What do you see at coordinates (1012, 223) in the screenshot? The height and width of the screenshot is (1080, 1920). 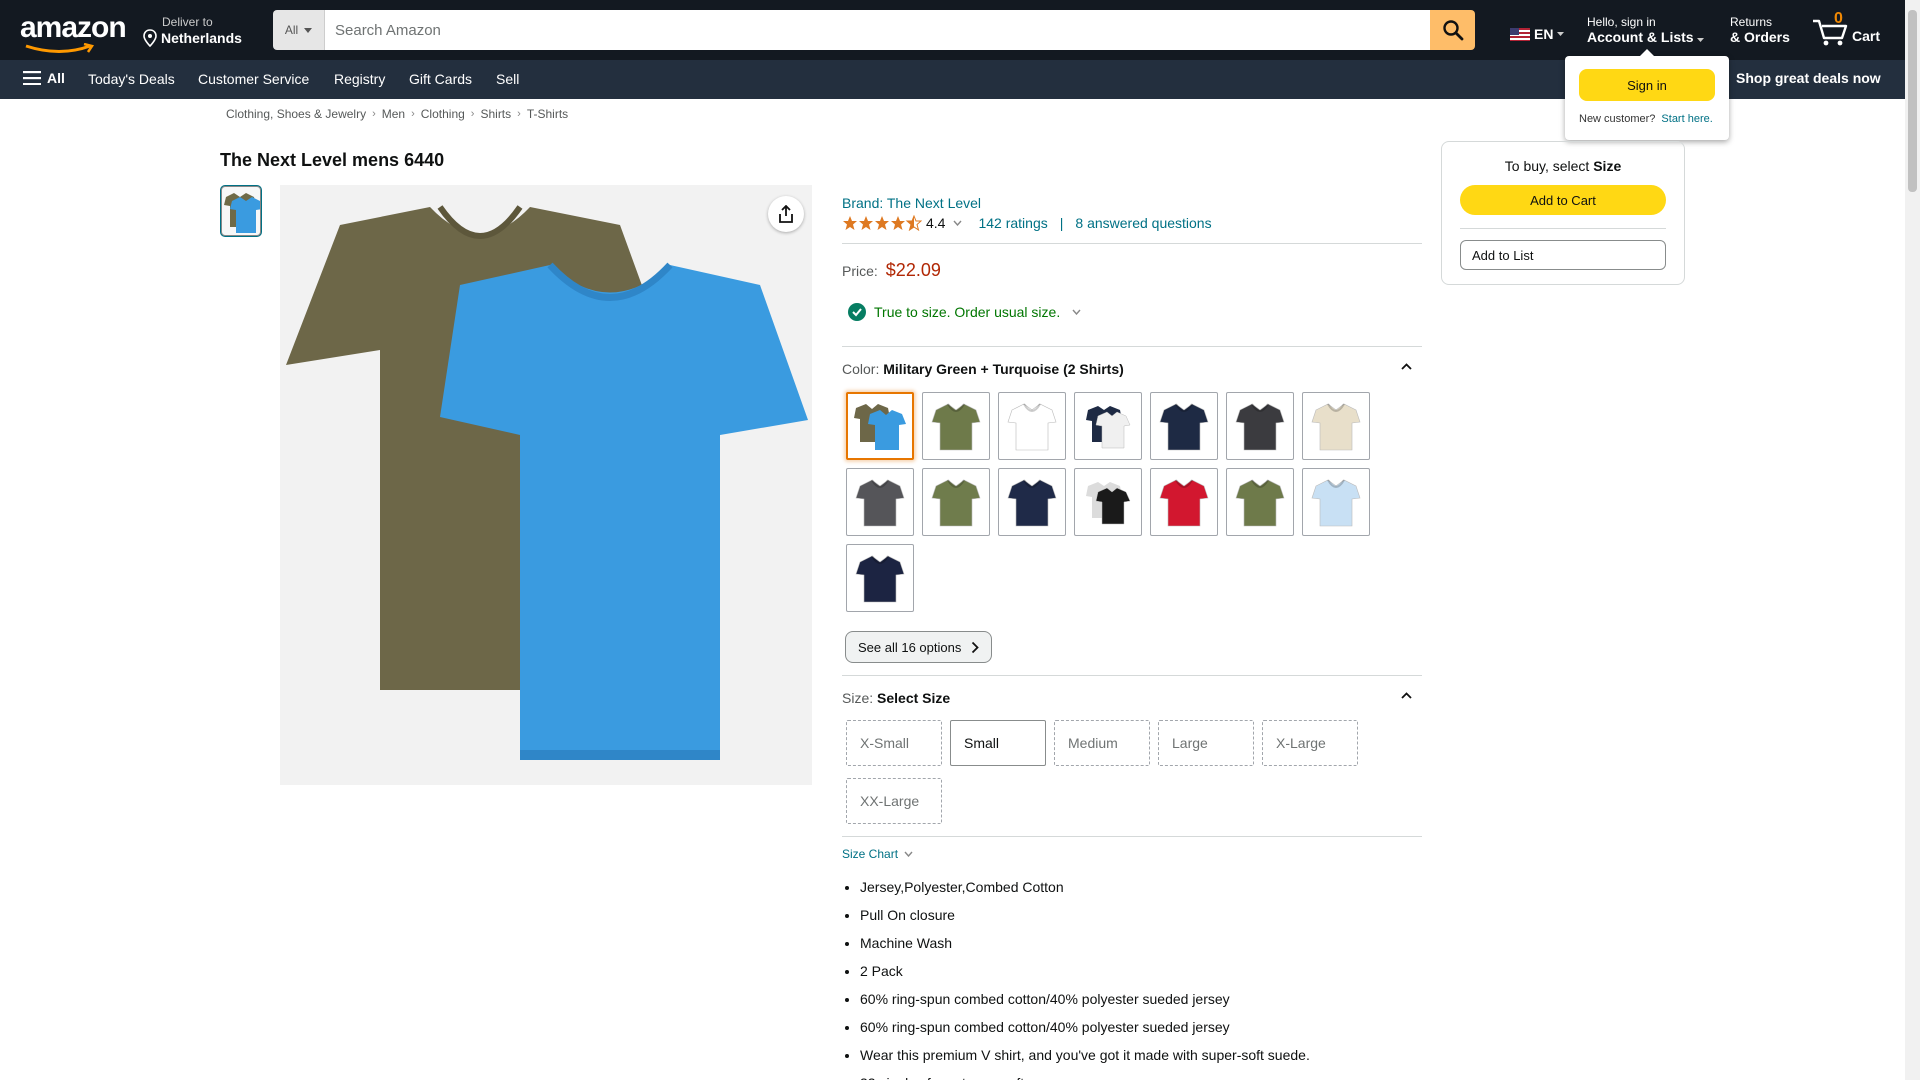 I see `ratings-count-link: 142 ratings` at bounding box center [1012, 223].